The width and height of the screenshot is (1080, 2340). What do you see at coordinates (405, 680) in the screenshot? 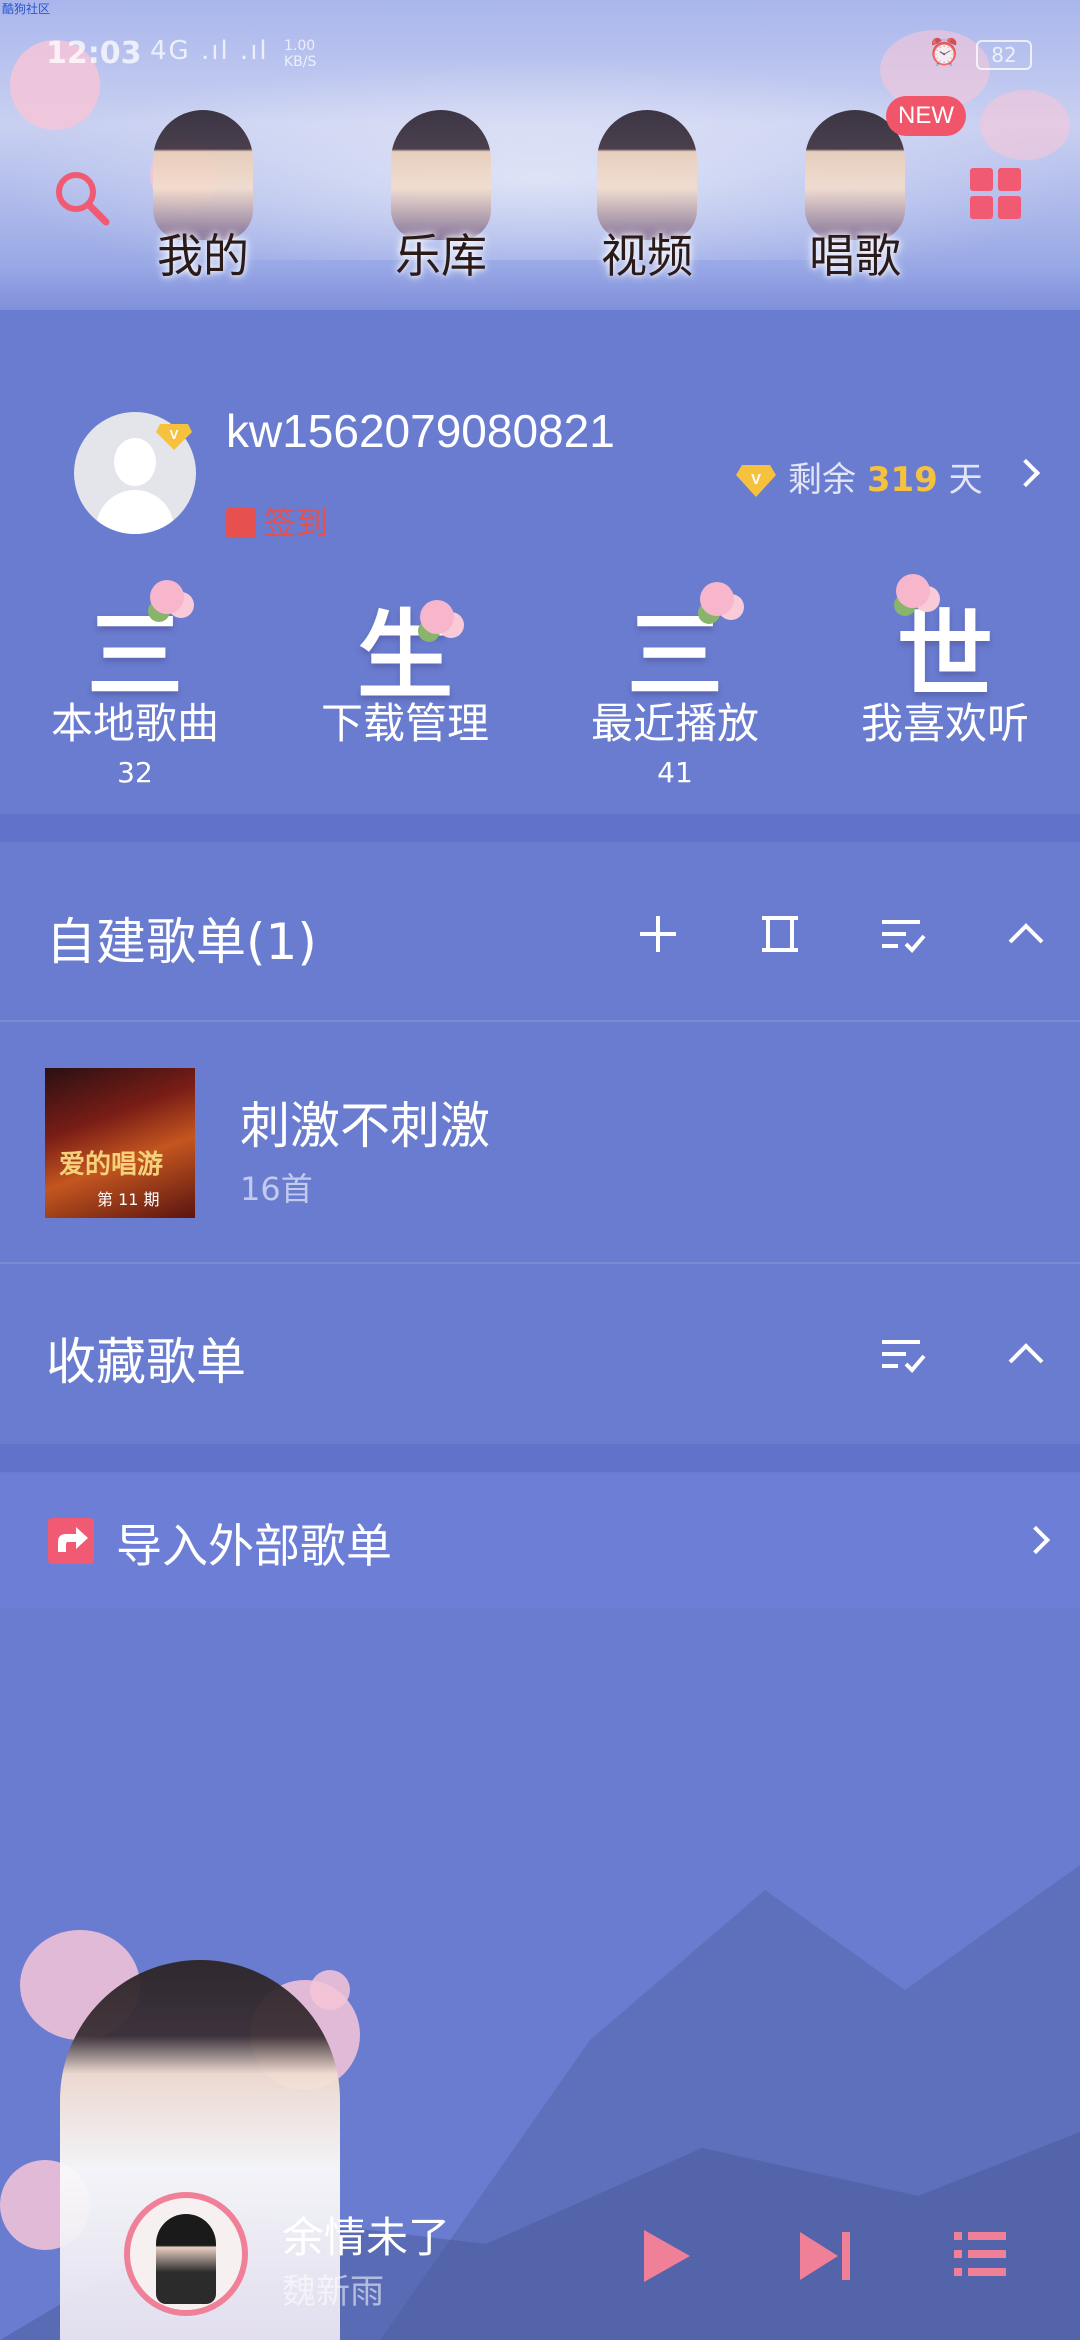
I see `tile-download-manager: 生 下载管理` at bounding box center [405, 680].